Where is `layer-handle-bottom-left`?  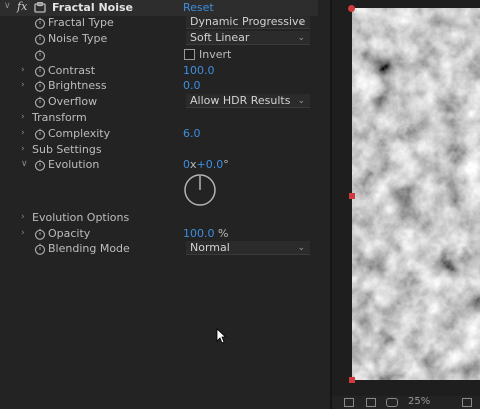
layer-handle-bottom-left is located at coordinates (352, 380).